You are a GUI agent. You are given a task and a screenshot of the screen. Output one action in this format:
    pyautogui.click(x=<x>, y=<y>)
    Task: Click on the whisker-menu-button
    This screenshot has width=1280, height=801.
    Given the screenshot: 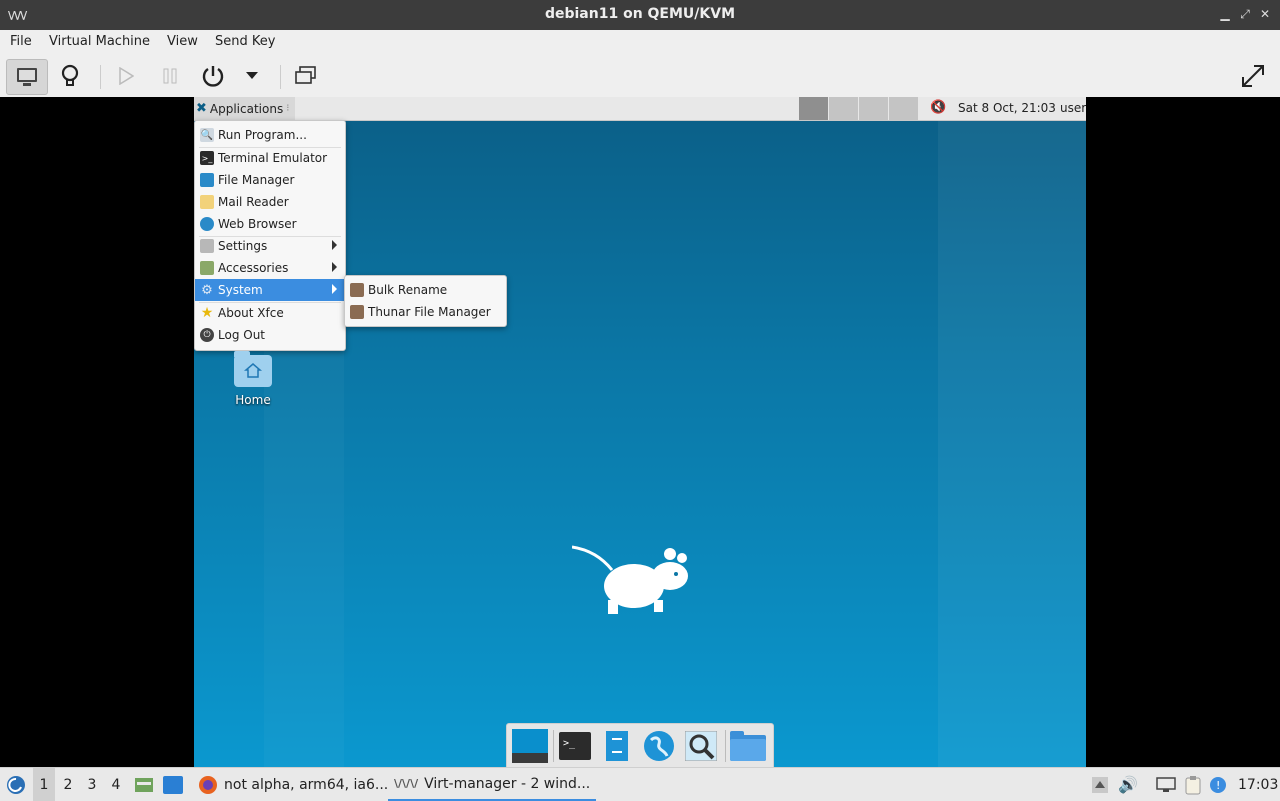 What is the action you would take?
    pyautogui.click(x=16, y=784)
    